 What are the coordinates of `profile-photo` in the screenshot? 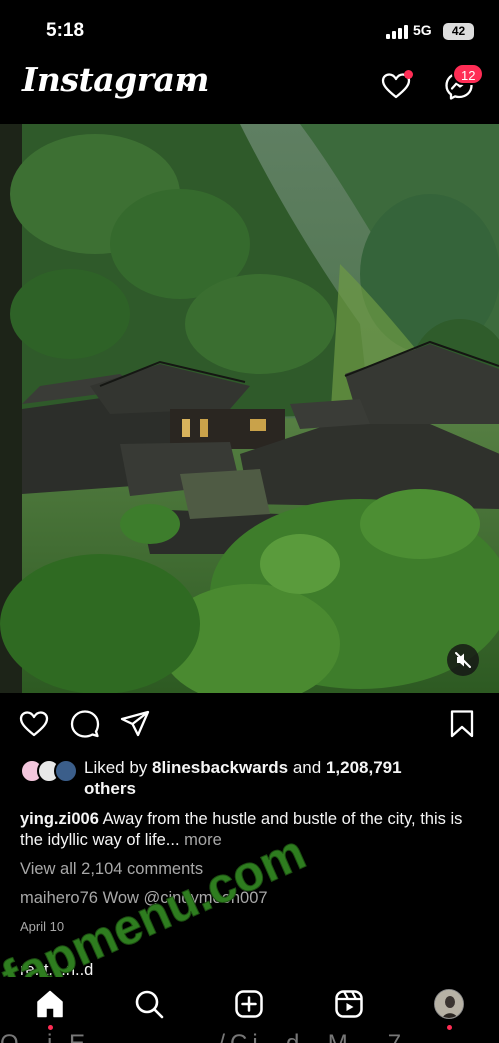 It's located at (449, 1004).